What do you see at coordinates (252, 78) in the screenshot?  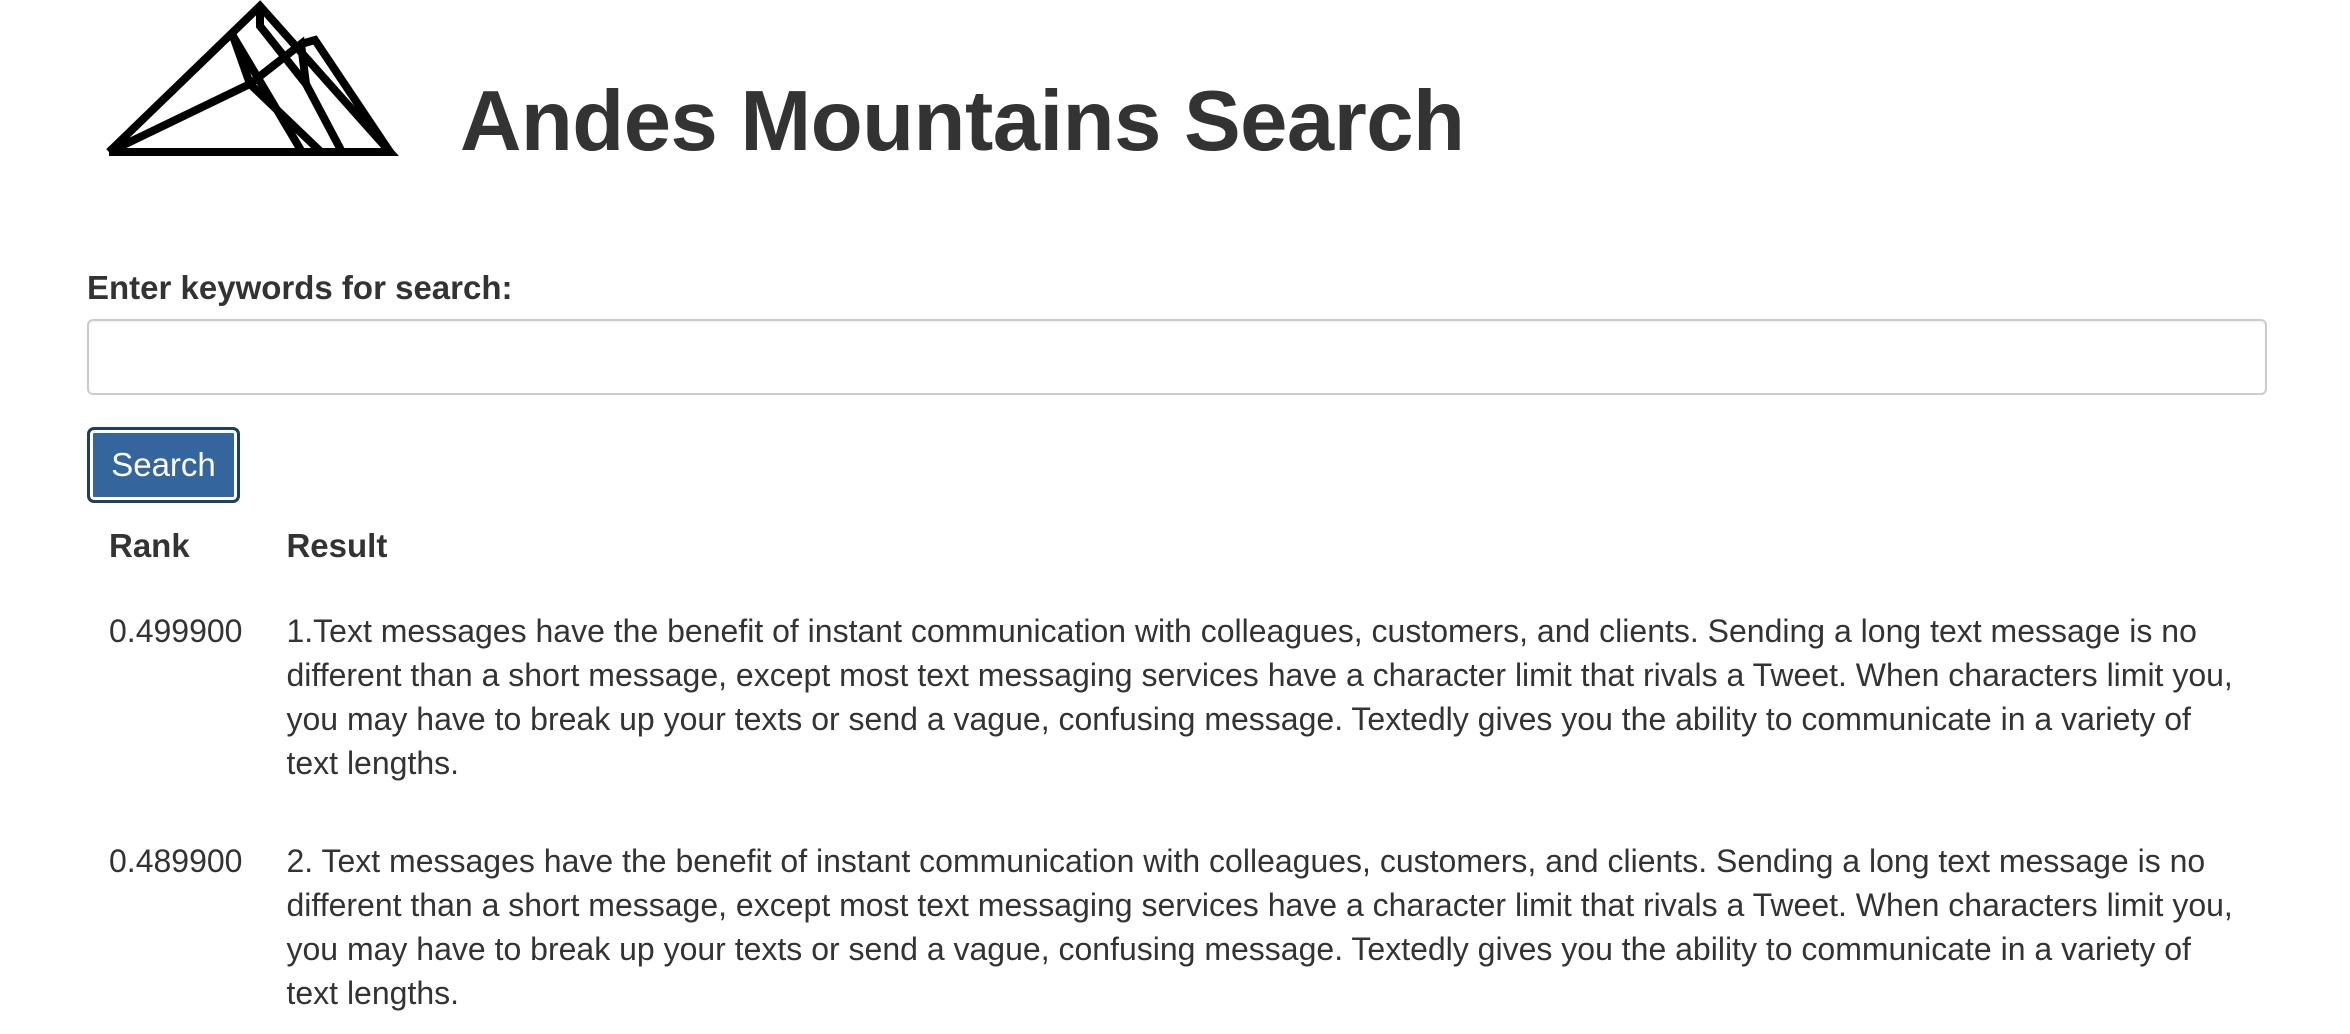 I see `mountain-logo-icon` at bounding box center [252, 78].